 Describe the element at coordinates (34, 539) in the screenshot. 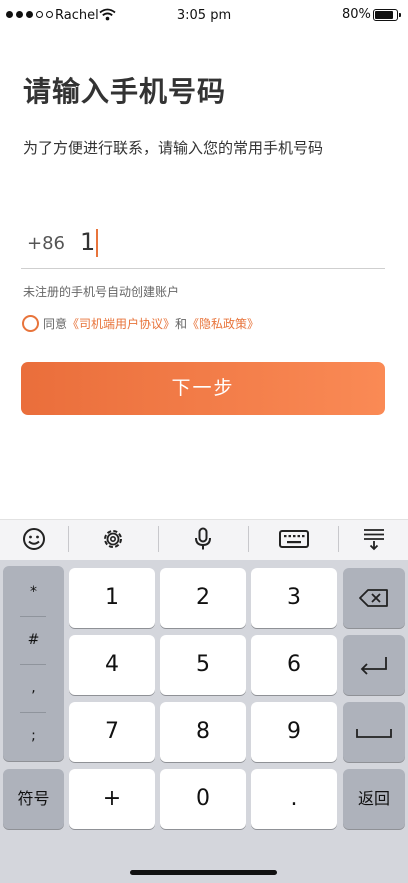

I see `emoji-icon` at that location.